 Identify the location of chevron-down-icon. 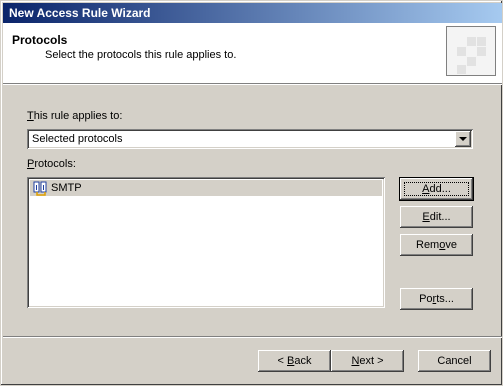
(463, 139).